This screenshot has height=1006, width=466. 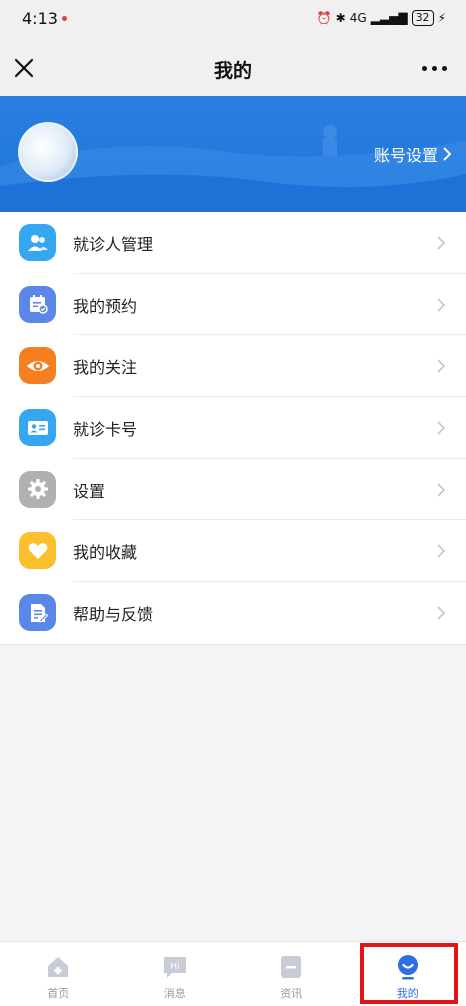 I want to click on calendar-check-icon, so click(x=37, y=304).